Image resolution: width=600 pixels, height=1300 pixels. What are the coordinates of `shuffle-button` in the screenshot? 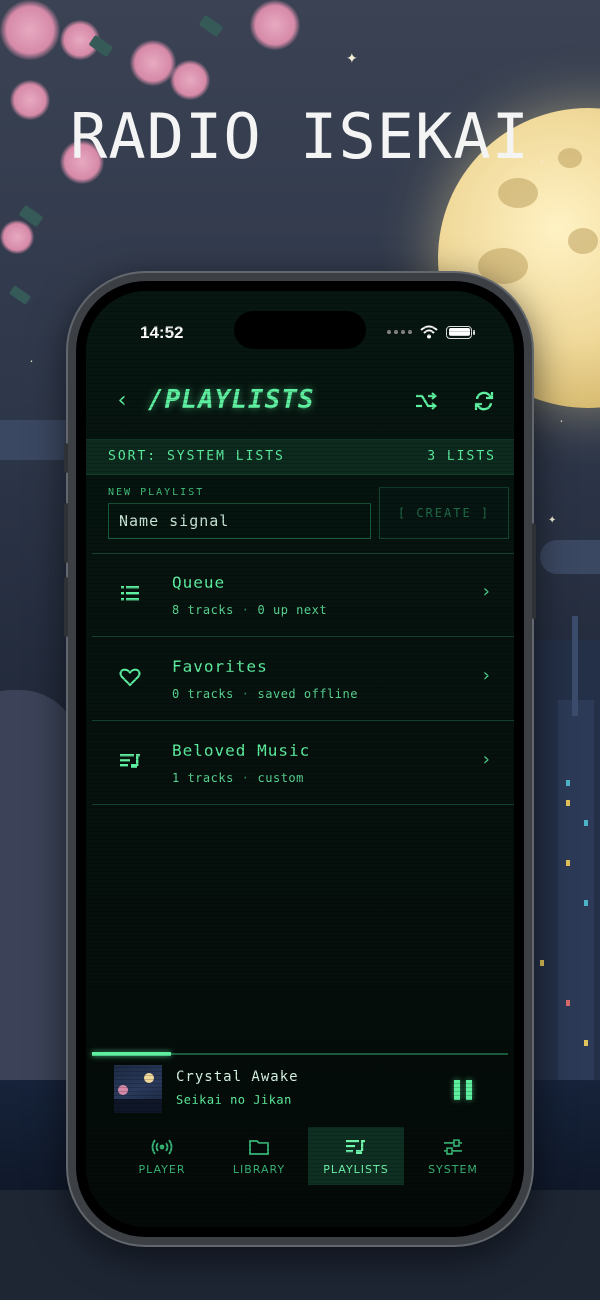 It's located at (426, 401).